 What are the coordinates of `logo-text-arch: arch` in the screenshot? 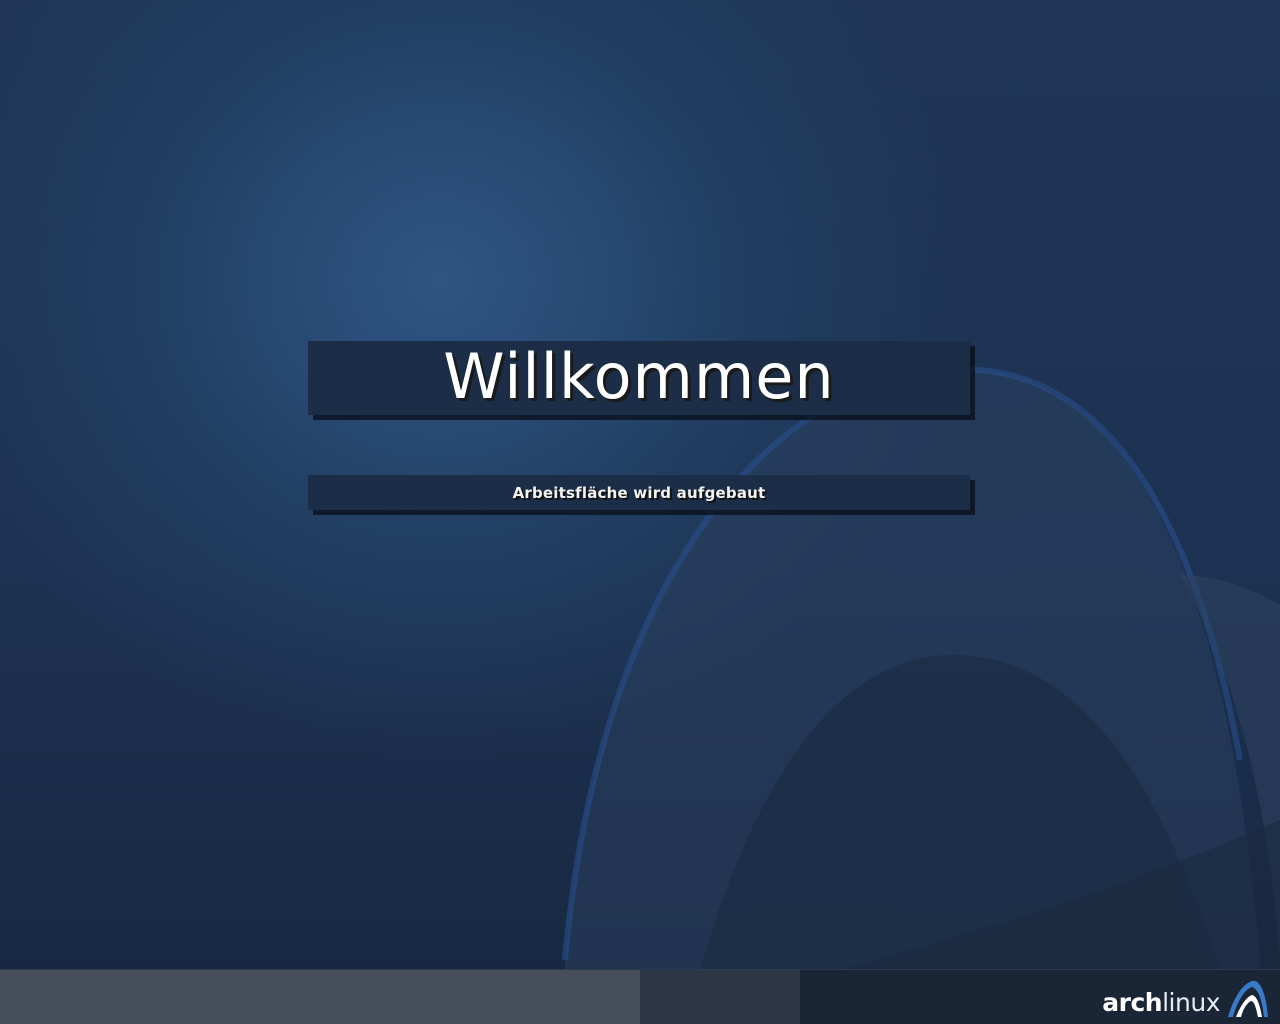 It's located at (1132, 1002).